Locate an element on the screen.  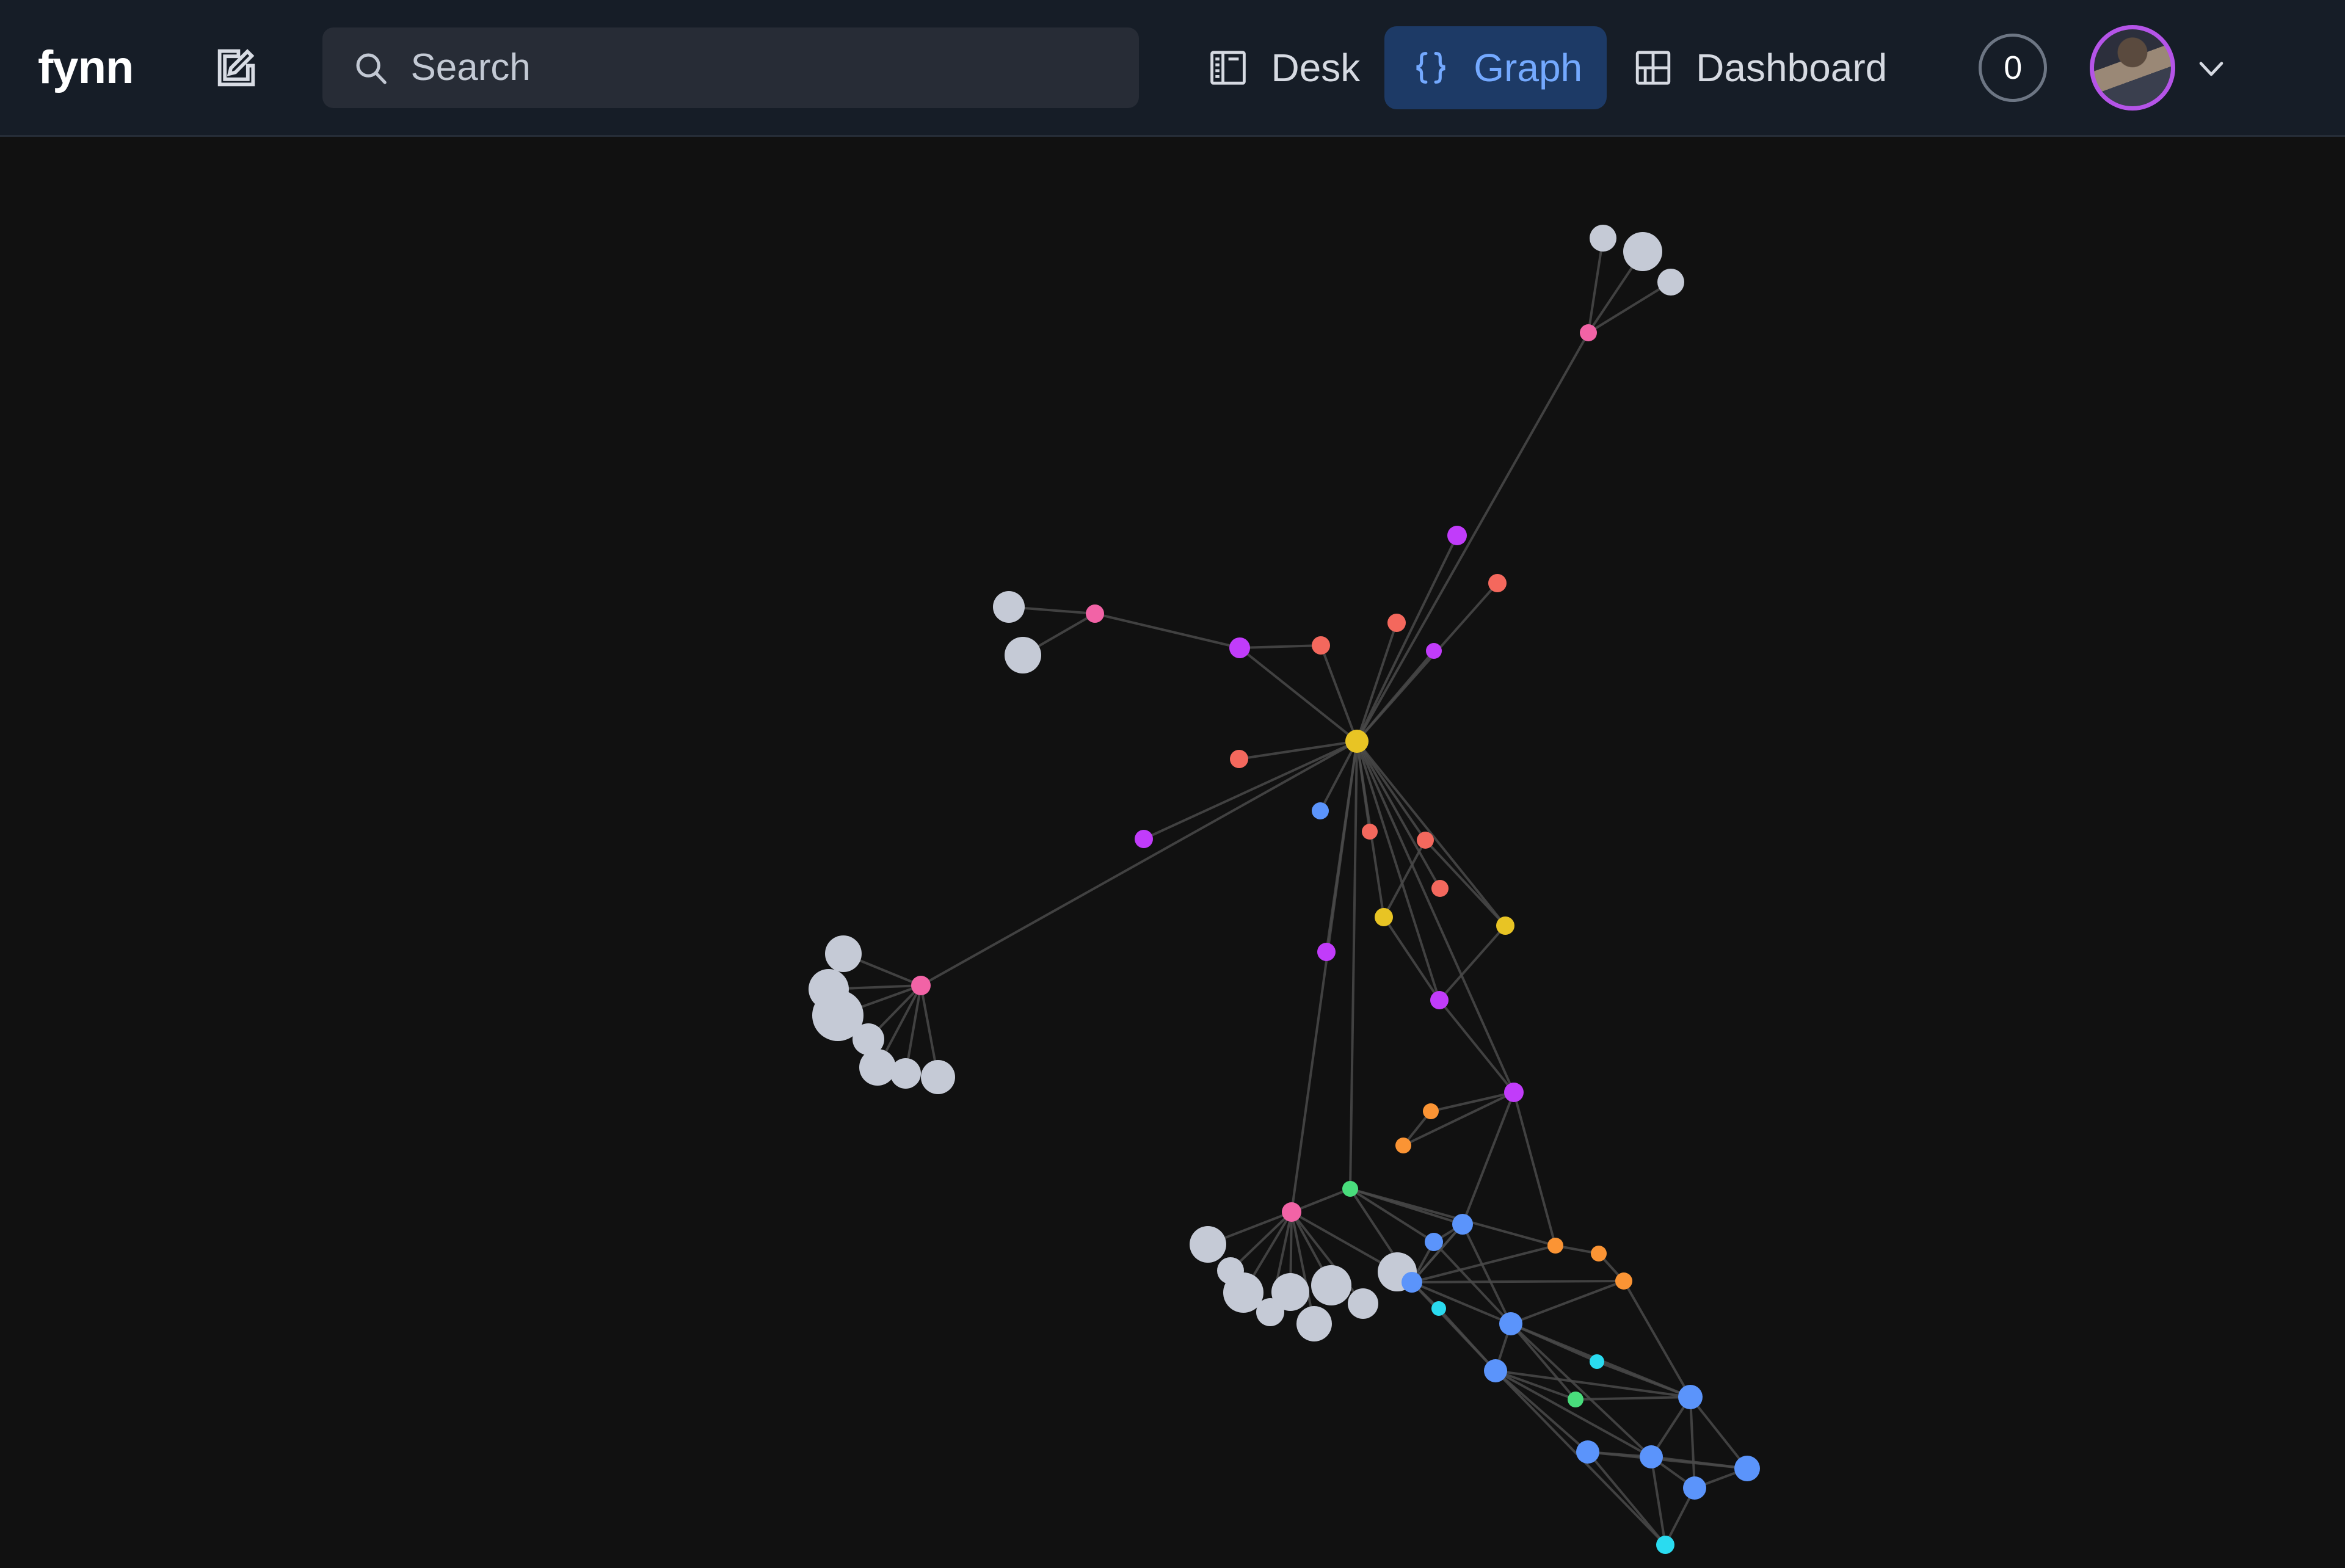
nav-tab-dashboard: Dashboard is located at coordinates (1759, 67).